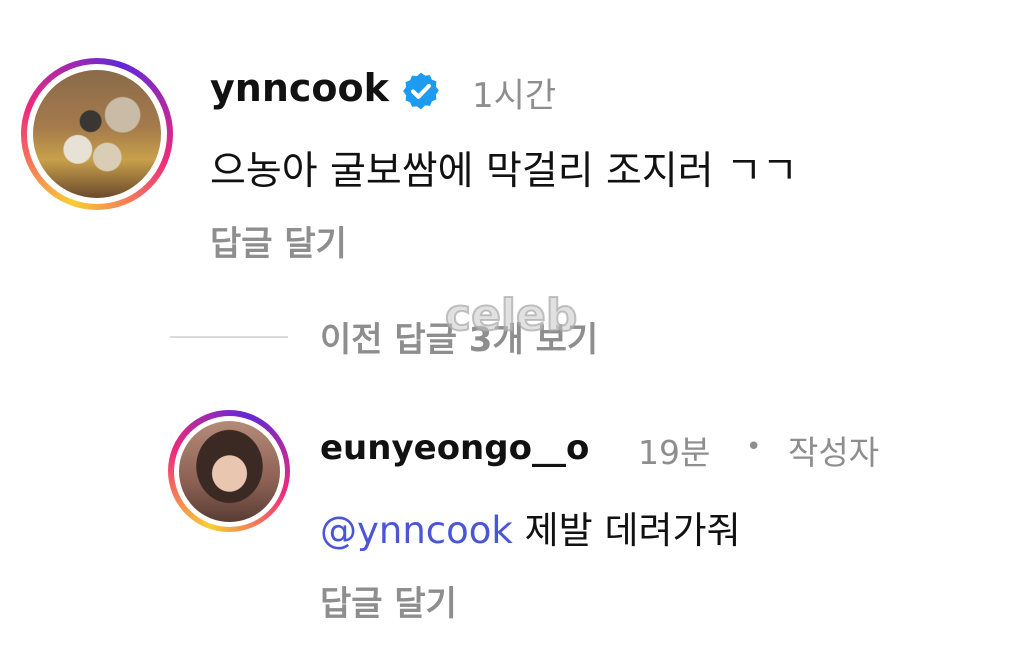  Describe the element at coordinates (229, 337) in the screenshot. I see `replies-divider` at that location.